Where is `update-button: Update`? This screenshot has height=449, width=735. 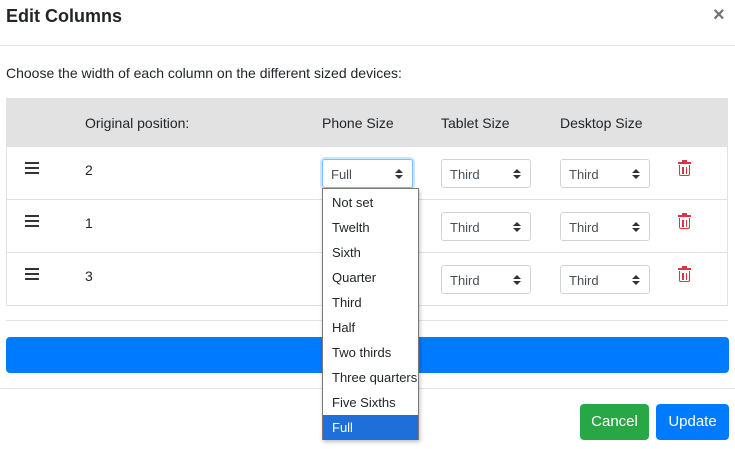 update-button: Update is located at coordinates (692, 422).